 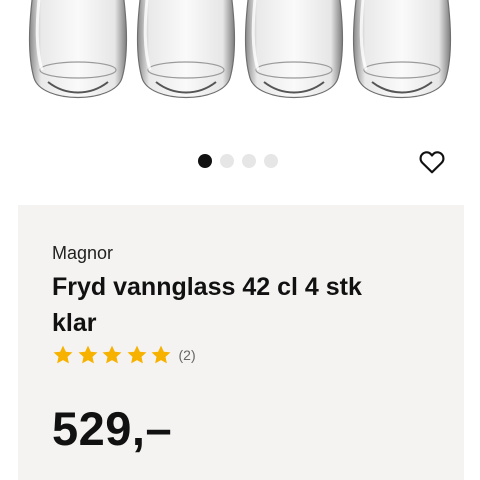 I want to click on product-title: Fryd vannglass 42 cl 4 stk klar, so click(x=207, y=305).